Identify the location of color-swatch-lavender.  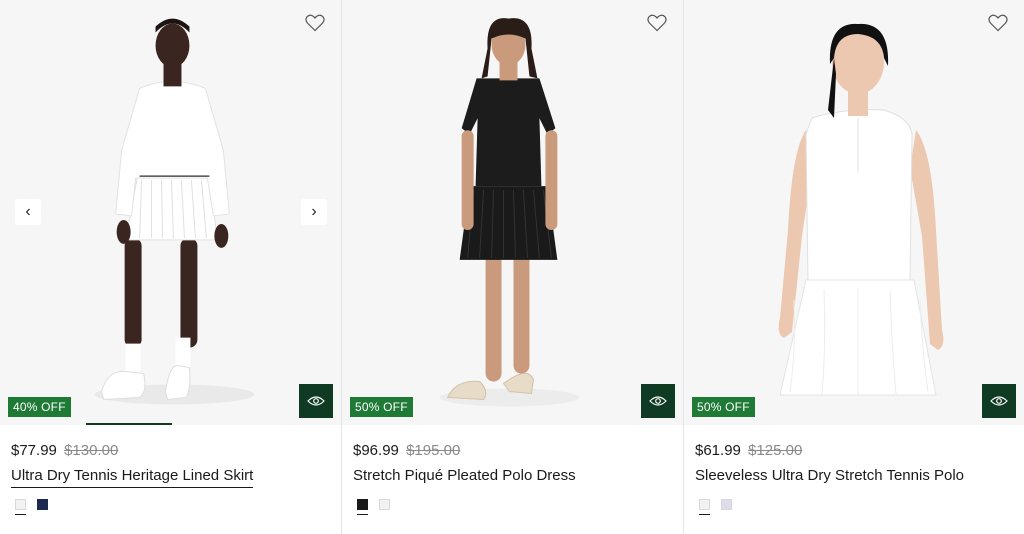
(726, 504).